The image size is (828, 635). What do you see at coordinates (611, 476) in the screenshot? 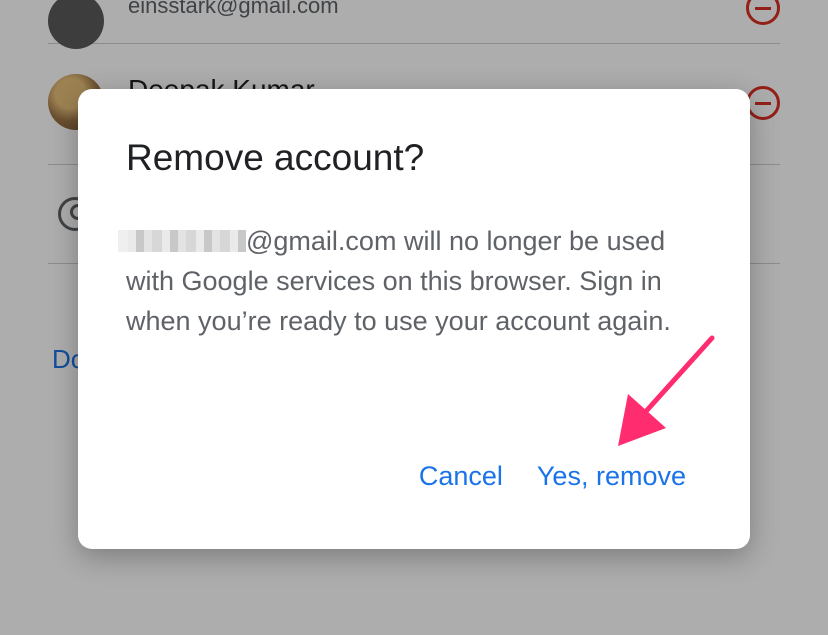
I see `confirm-remove-button: Yes, remove` at bounding box center [611, 476].